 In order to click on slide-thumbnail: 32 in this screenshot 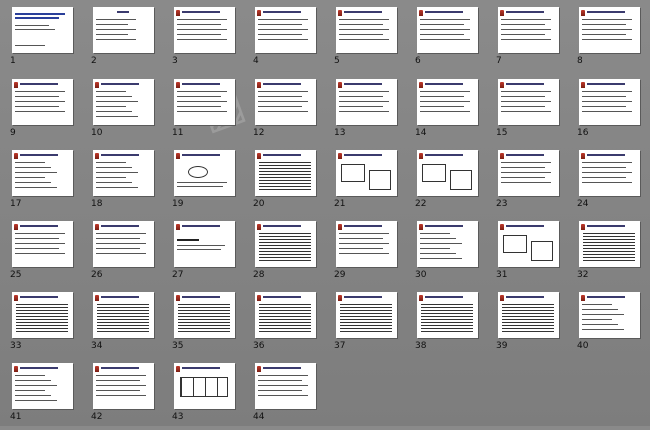, I will do `click(613, 253)`.